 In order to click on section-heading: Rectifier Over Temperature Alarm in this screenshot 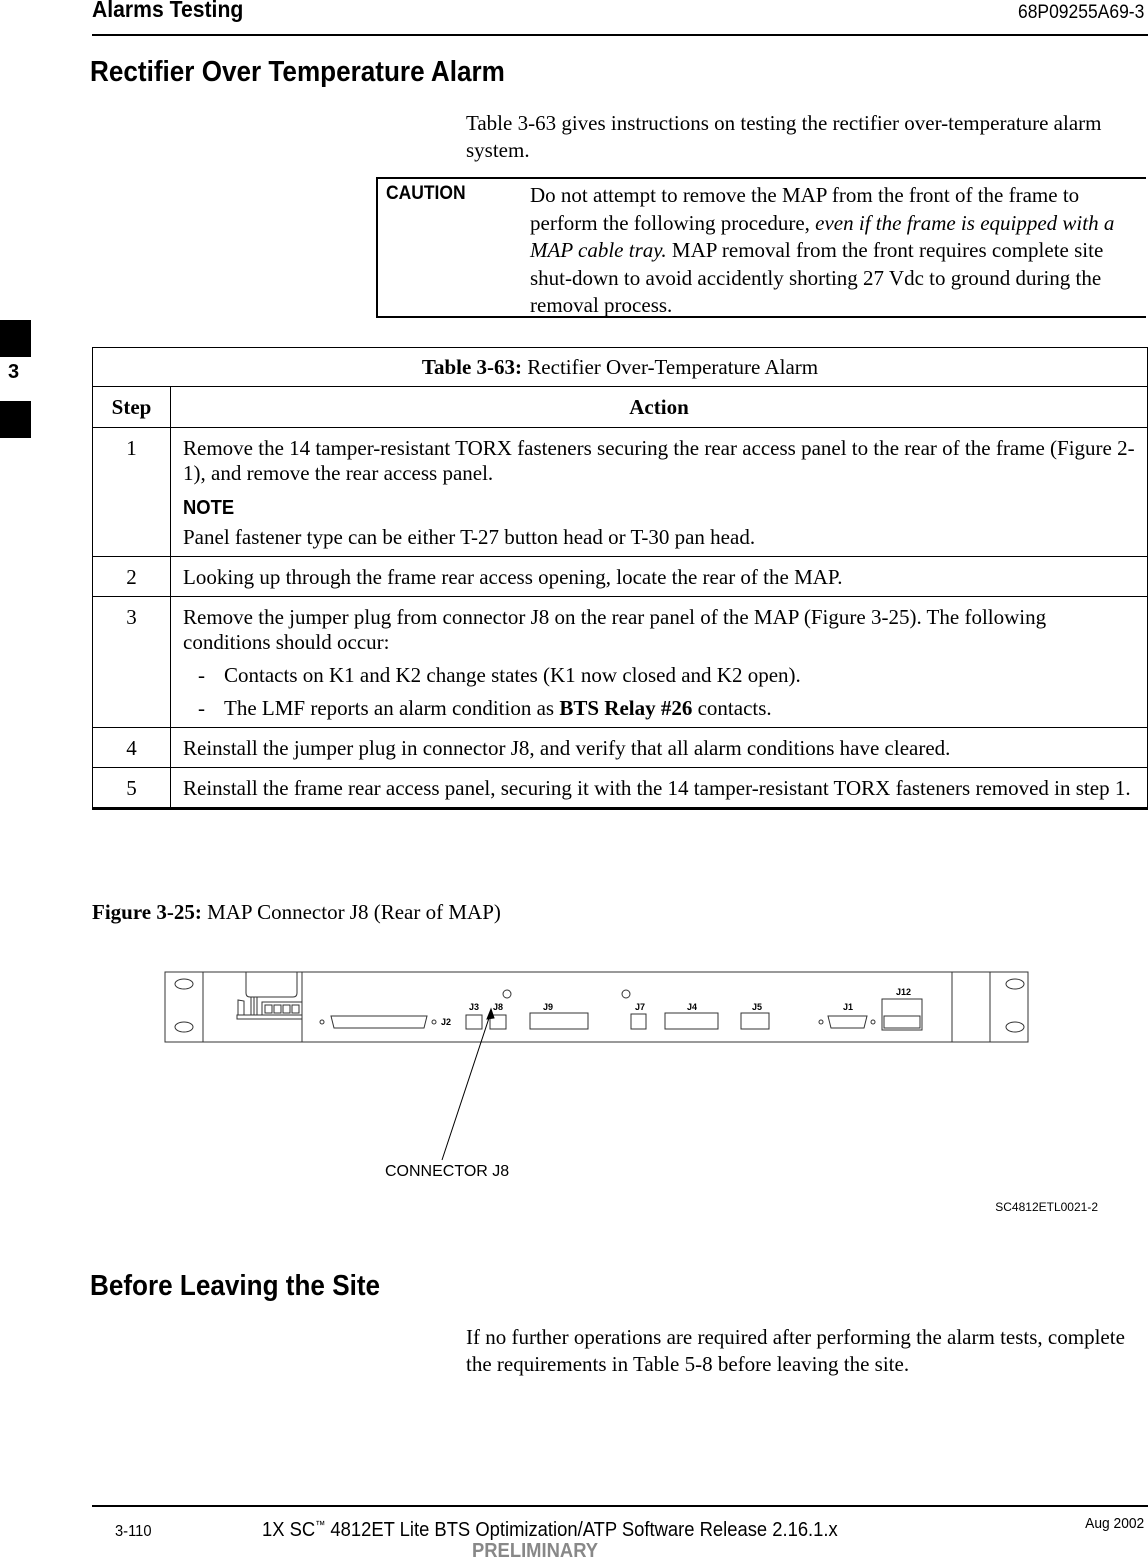, I will do `click(297, 72)`.